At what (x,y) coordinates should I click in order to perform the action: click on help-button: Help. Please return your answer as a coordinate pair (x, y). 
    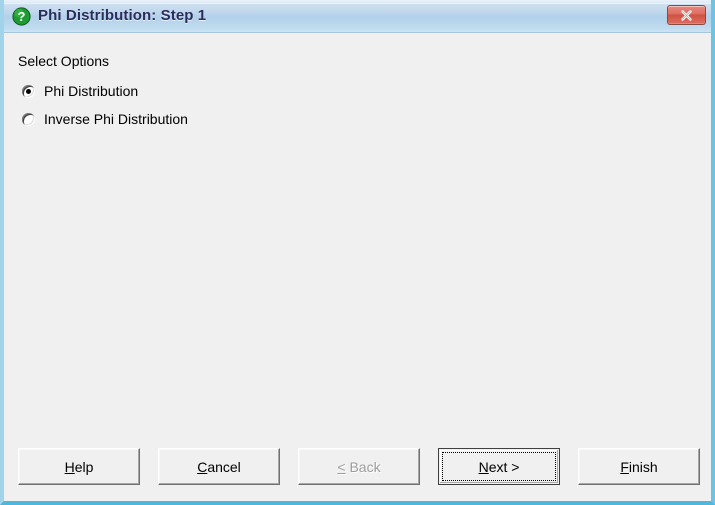
    Looking at the image, I should click on (79, 466).